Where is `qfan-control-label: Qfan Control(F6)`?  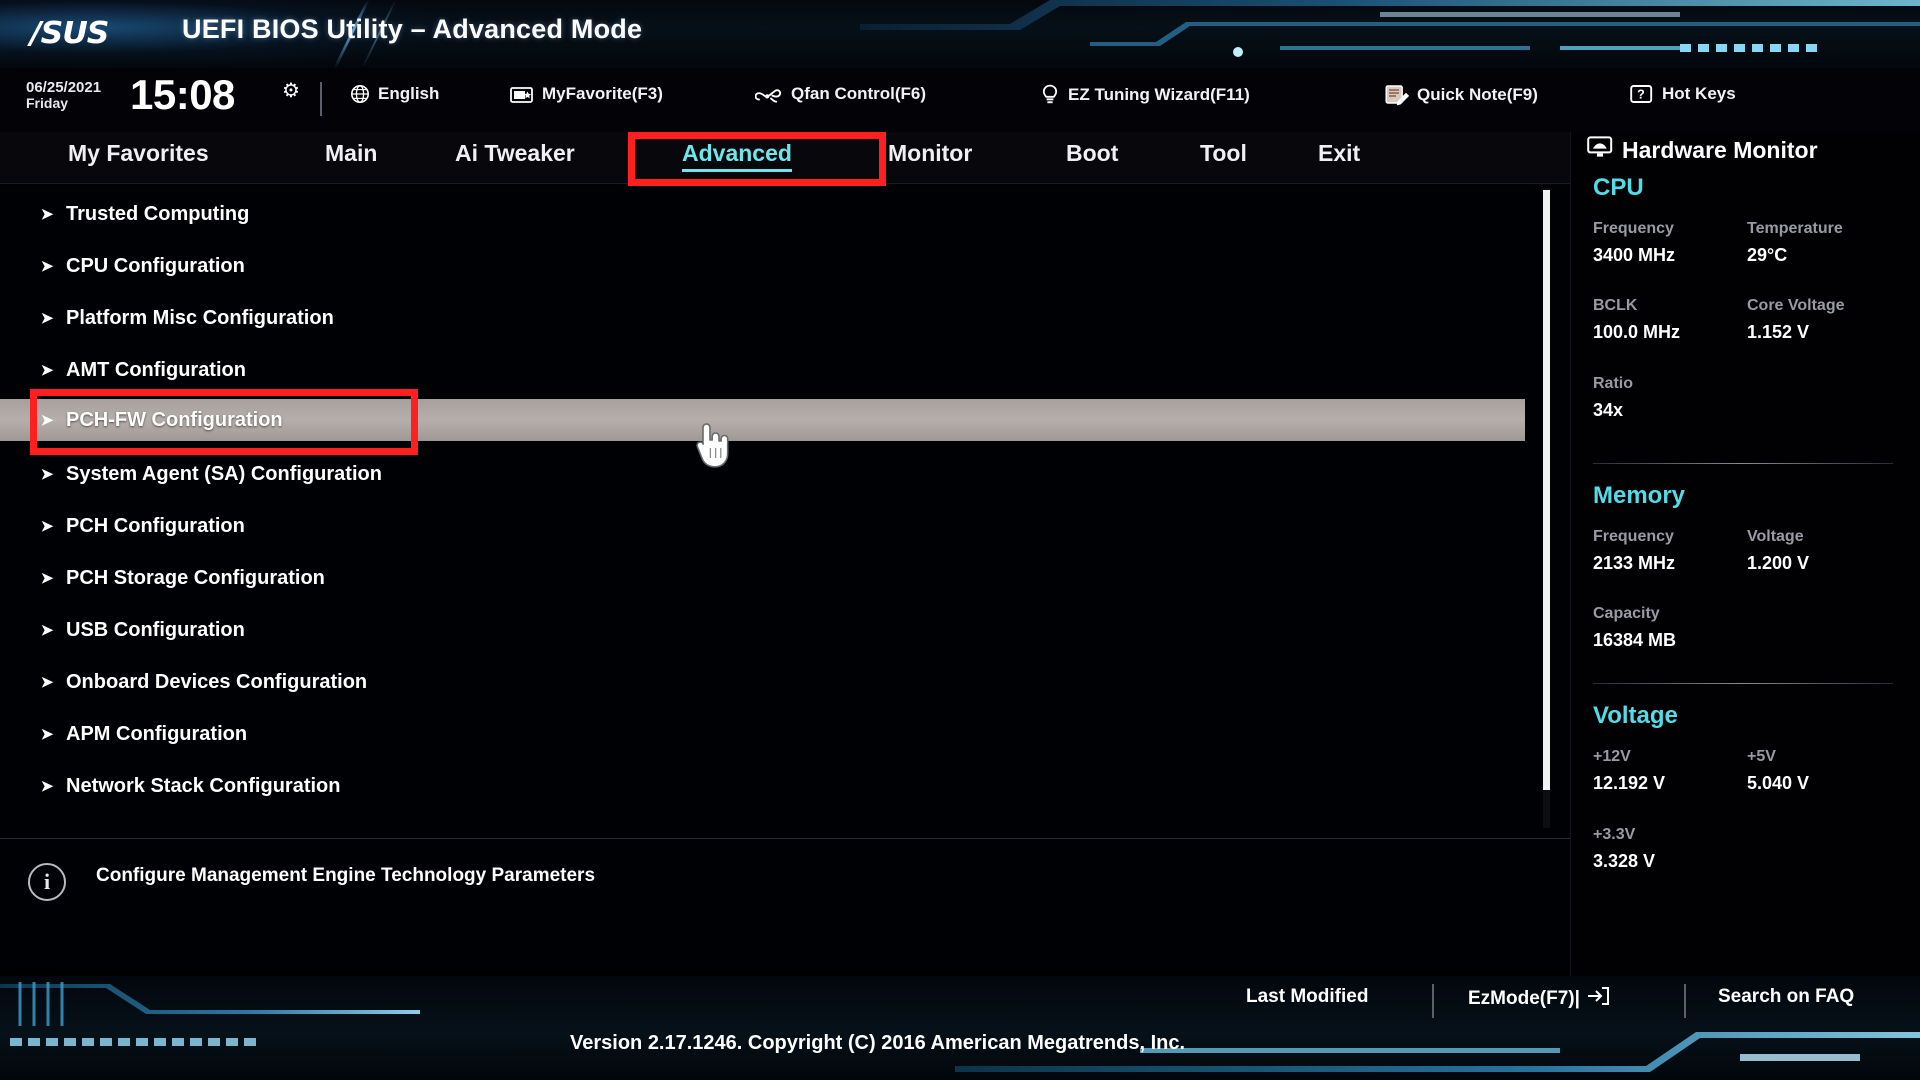
qfan-control-label: Qfan Control(F6) is located at coordinates (859, 93).